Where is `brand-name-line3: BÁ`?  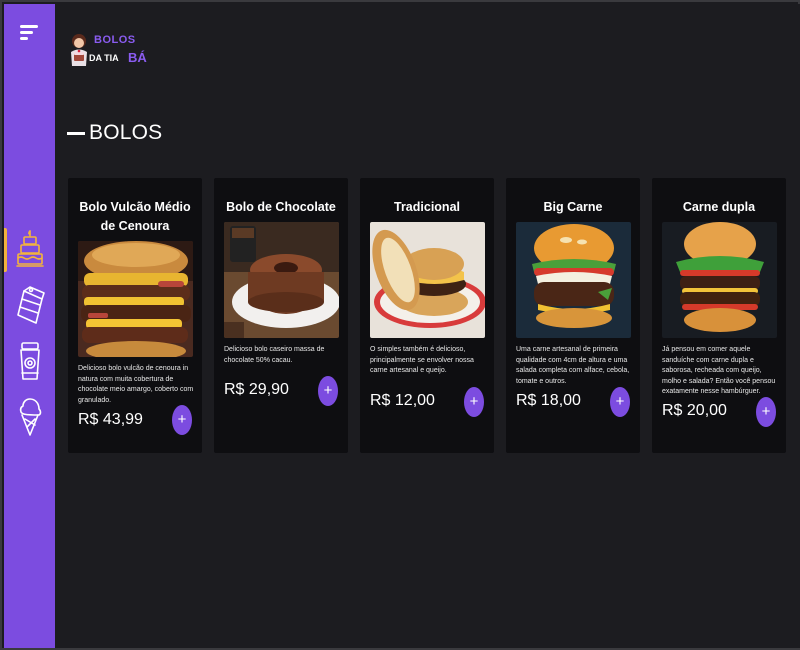
brand-name-line3: BÁ is located at coordinates (137, 57).